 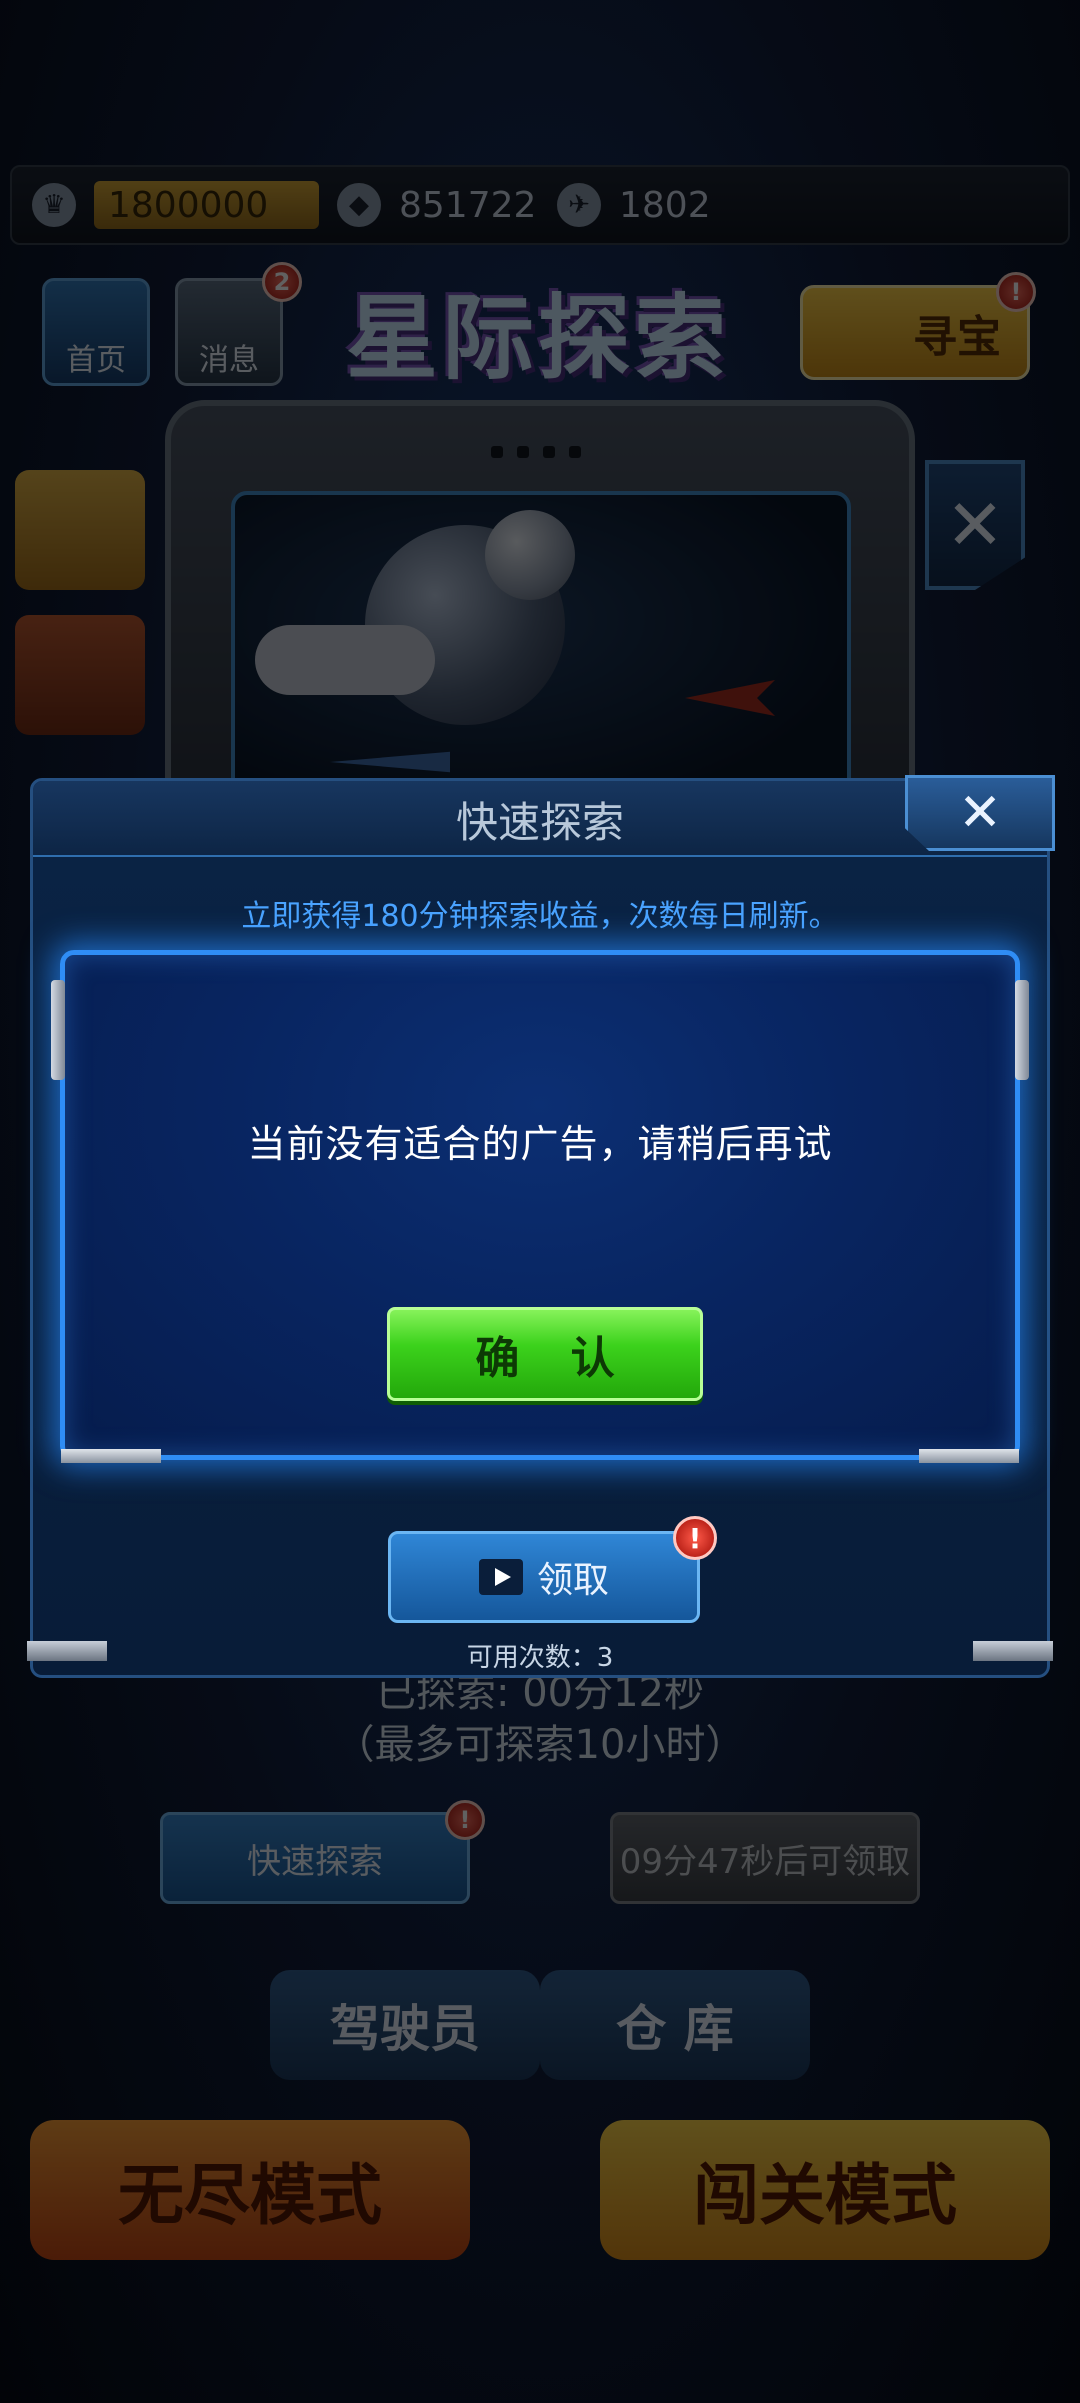 I want to click on endless-mode-button: 无尽模式, so click(x=250, y=2190).